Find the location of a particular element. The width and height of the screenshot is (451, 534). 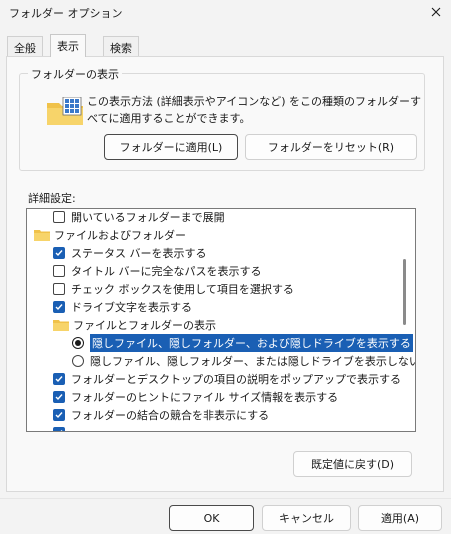

close-icon is located at coordinates (436, 12).